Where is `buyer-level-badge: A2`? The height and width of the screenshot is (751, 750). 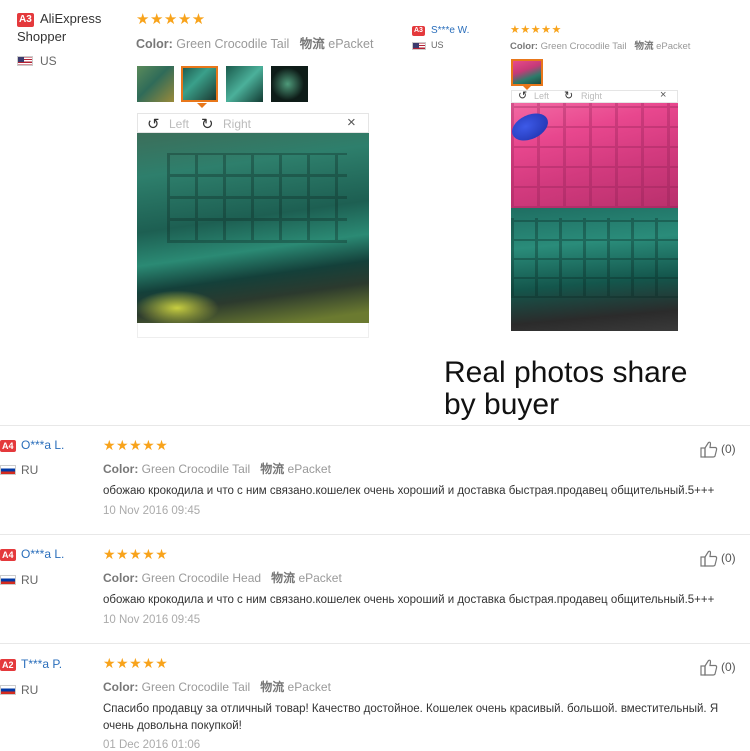
buyer-level-badge: A2 is located at coordinates (8, 665).